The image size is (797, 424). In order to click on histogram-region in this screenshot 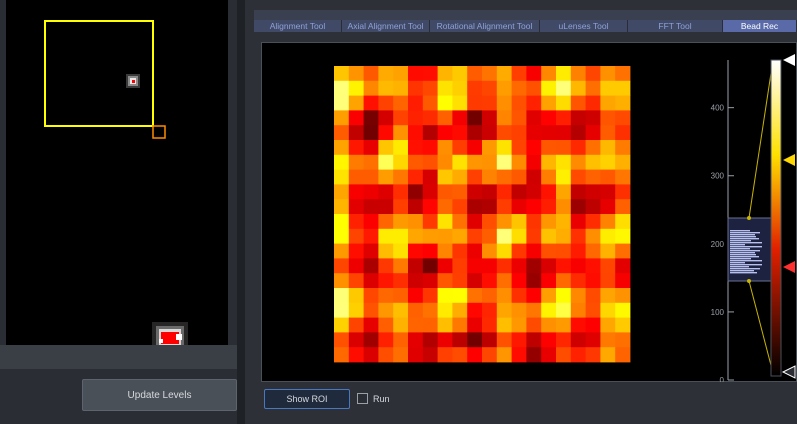, I will do `click(749, 249)`.